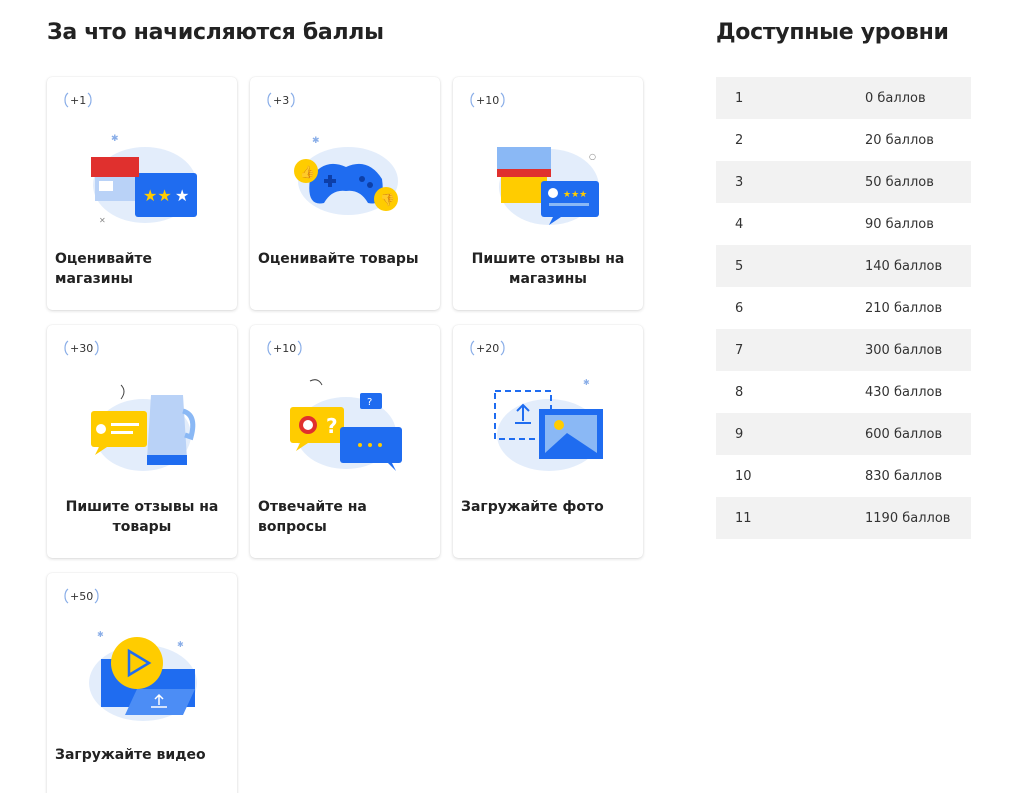 Image resolution: width=1024 pixels, height=793 pixels. What do you see at coordinates (548, 269) in the screenshot?
I see `card-label: Пишите отзывы на магазины` at bounding box center [548, 269].